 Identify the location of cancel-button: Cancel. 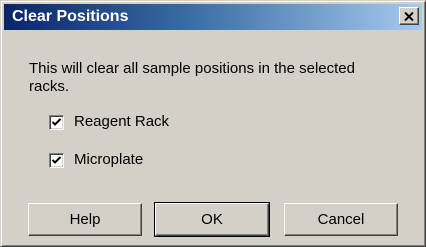
(341, 219).